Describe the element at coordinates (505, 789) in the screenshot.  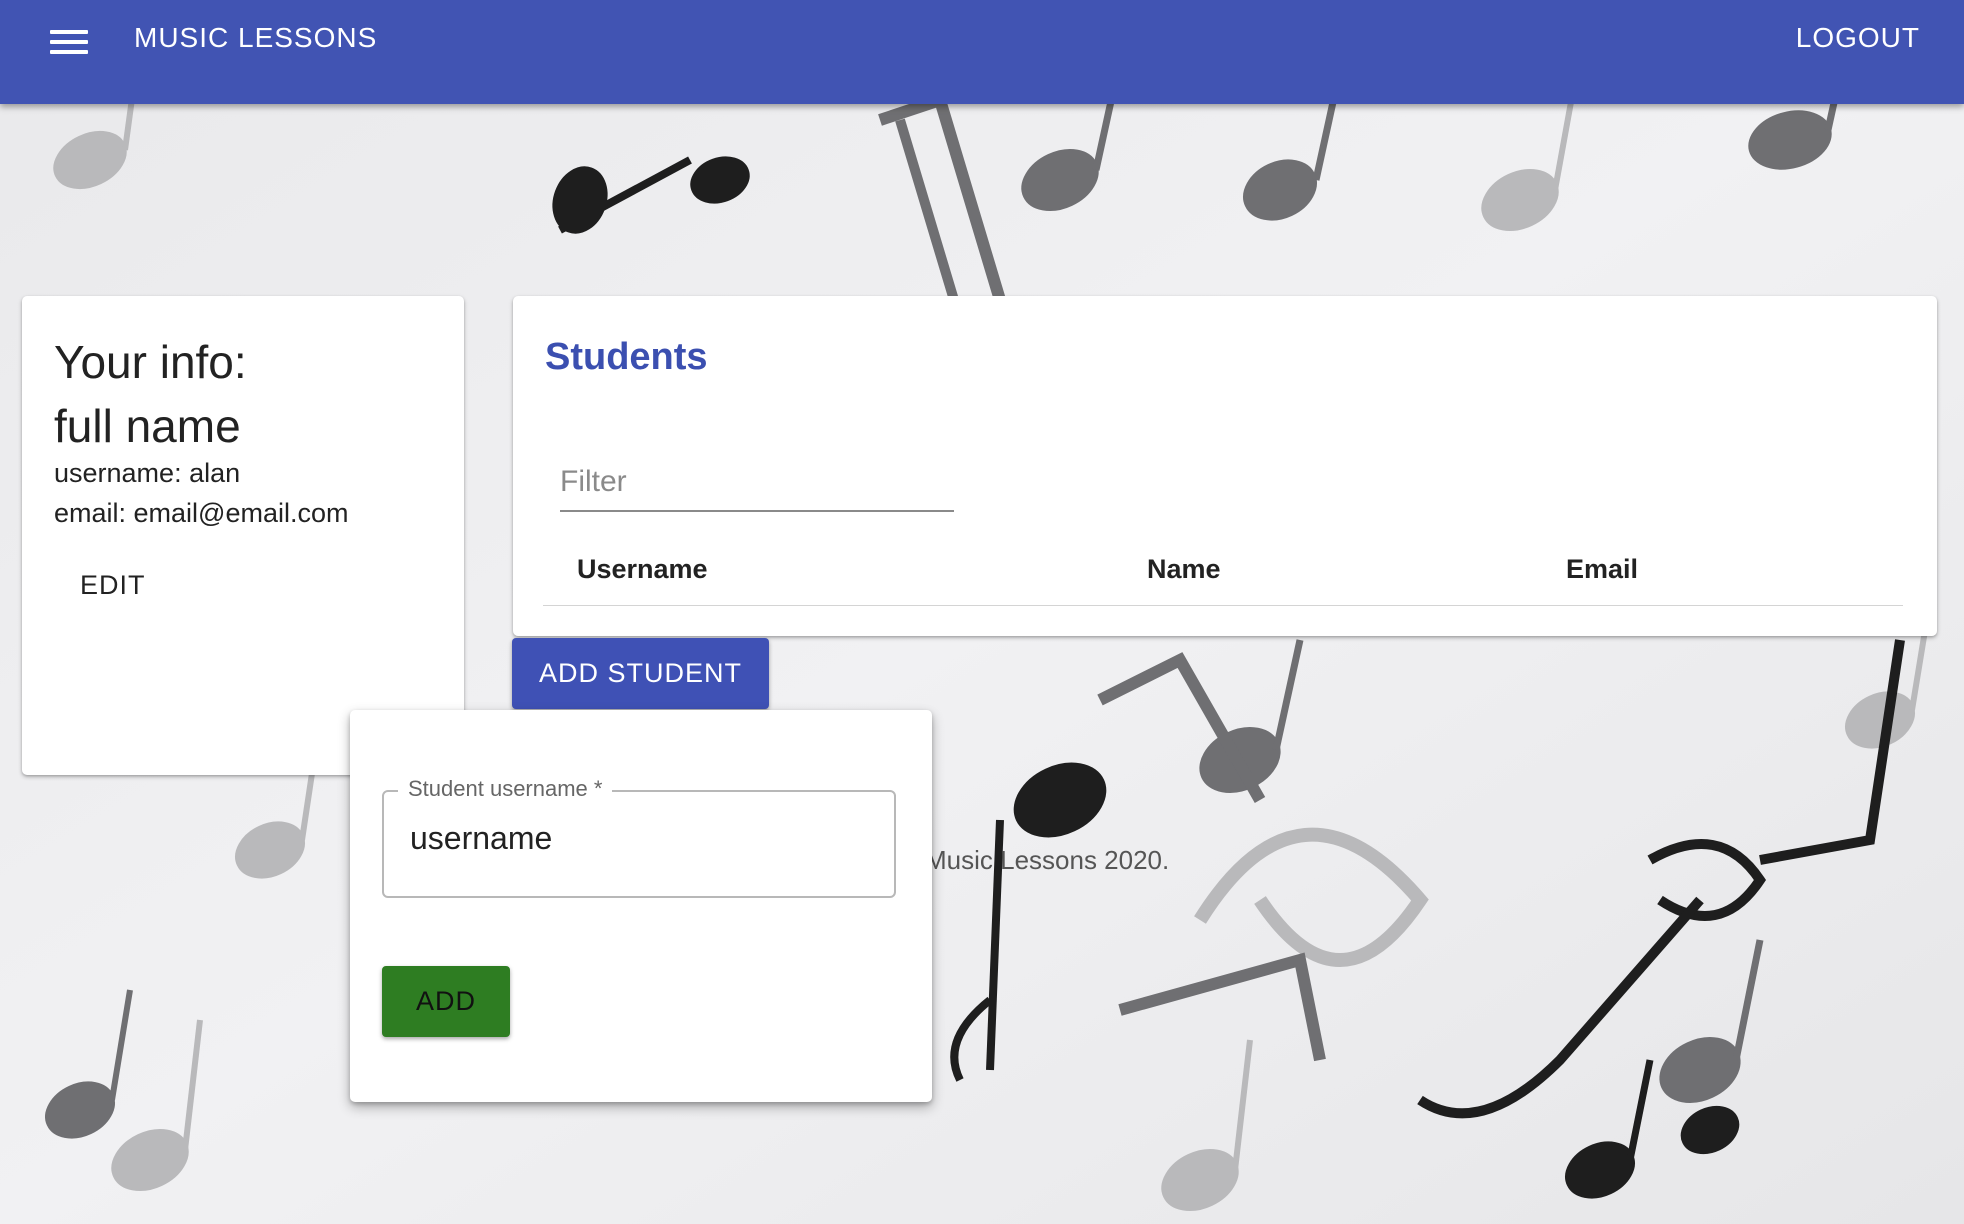
I see `student-username-label: Student username *` at that location.